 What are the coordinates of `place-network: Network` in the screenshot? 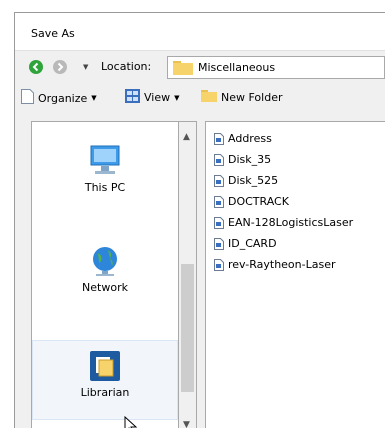 It's located at (105, 279).